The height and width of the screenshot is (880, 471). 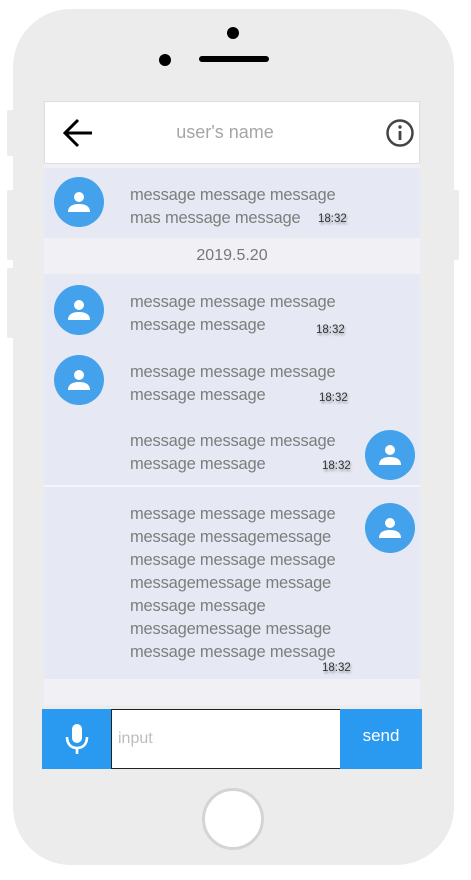 I want to click on arrow-left-icon, so click(x=78, y=133).